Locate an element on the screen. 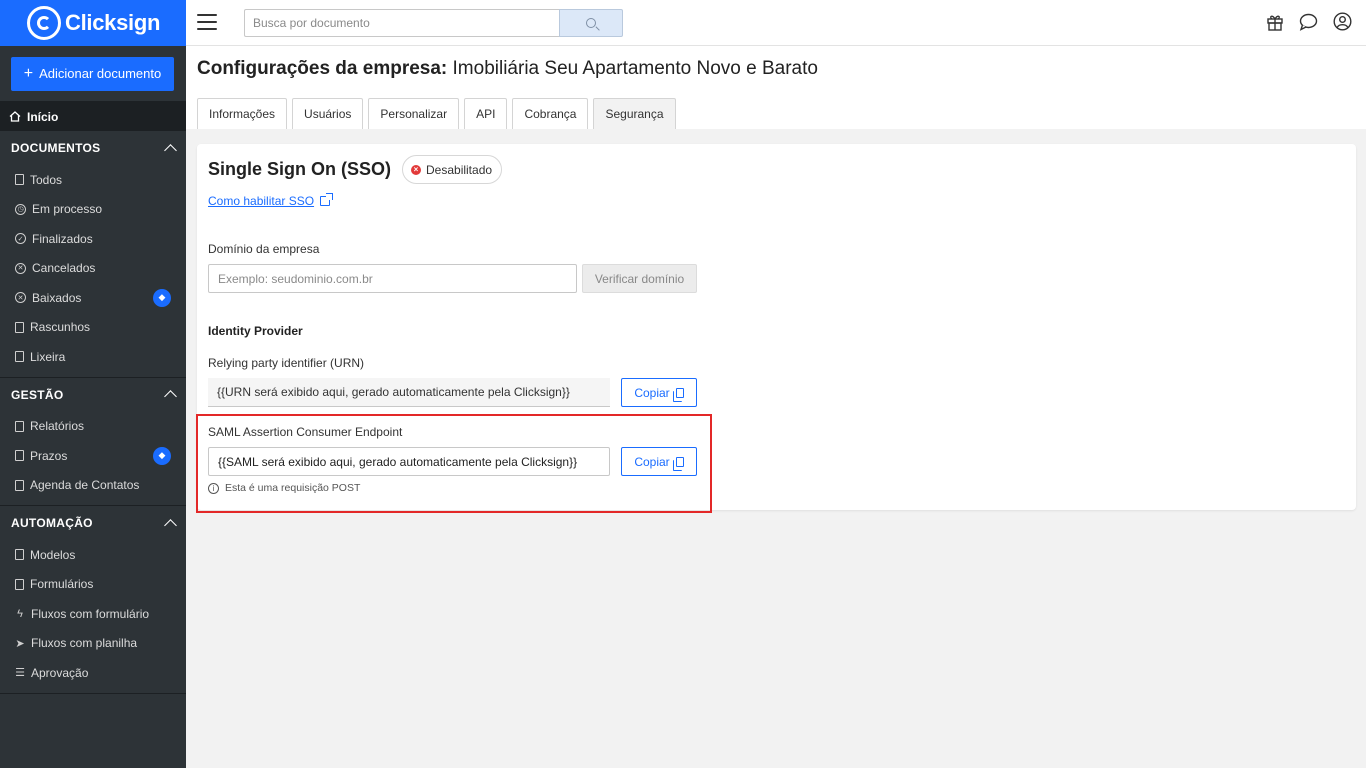  sidebar-item-fluxos-com-formulario: ϟ Fluxos com formulário is located at coordinates (93, 614).